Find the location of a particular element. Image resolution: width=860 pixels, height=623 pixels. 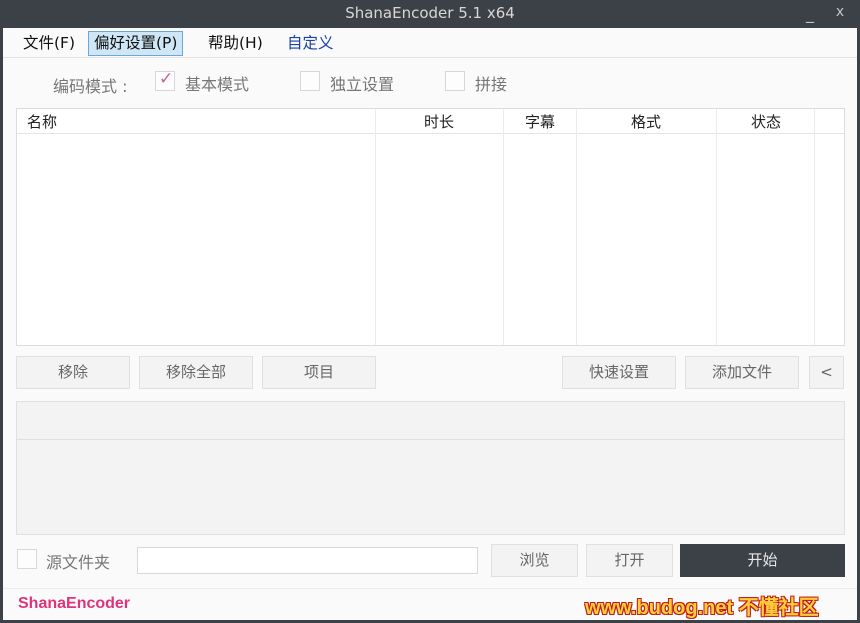

title-bar: ShanaEncoder 5.1 x64 _ x is located at coordinates (430, 14).